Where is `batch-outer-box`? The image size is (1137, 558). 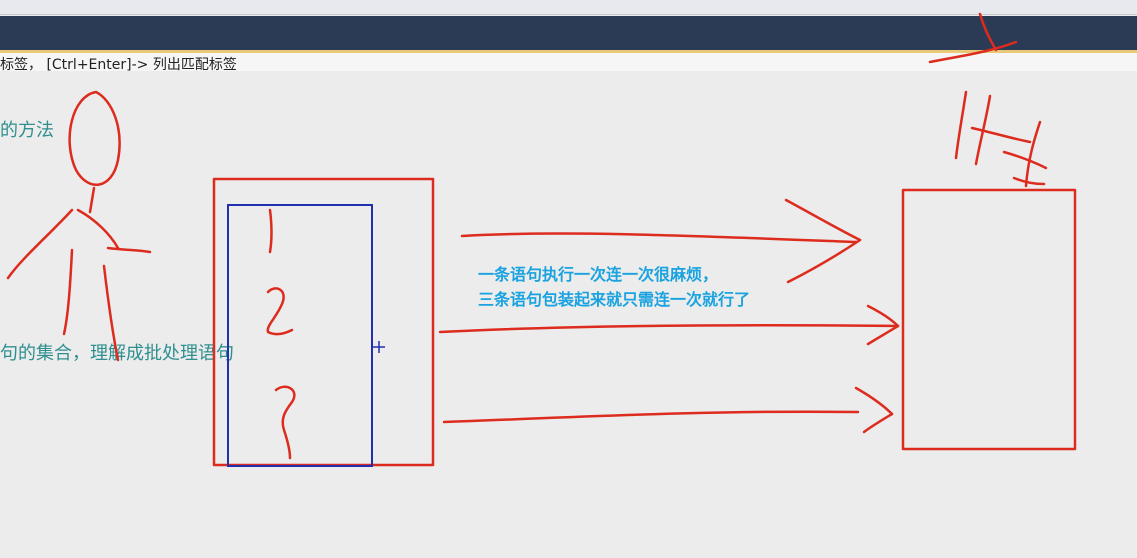 batch-outer-box is located at coordinates (323, 322).